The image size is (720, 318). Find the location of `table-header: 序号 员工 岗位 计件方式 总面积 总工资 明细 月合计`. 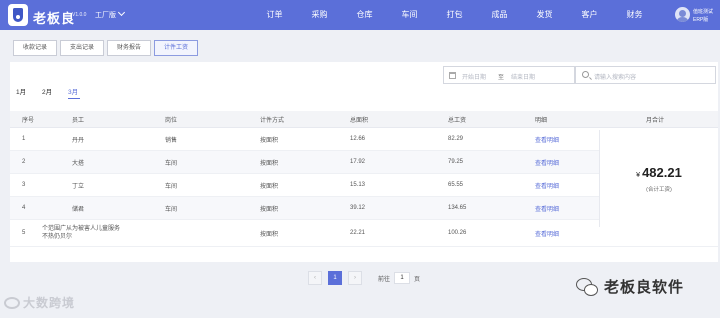

table-header: 序号 员工 岗位 计件方式 总面积 总工资 明细 月合计 is located at coordinates (364, 119).